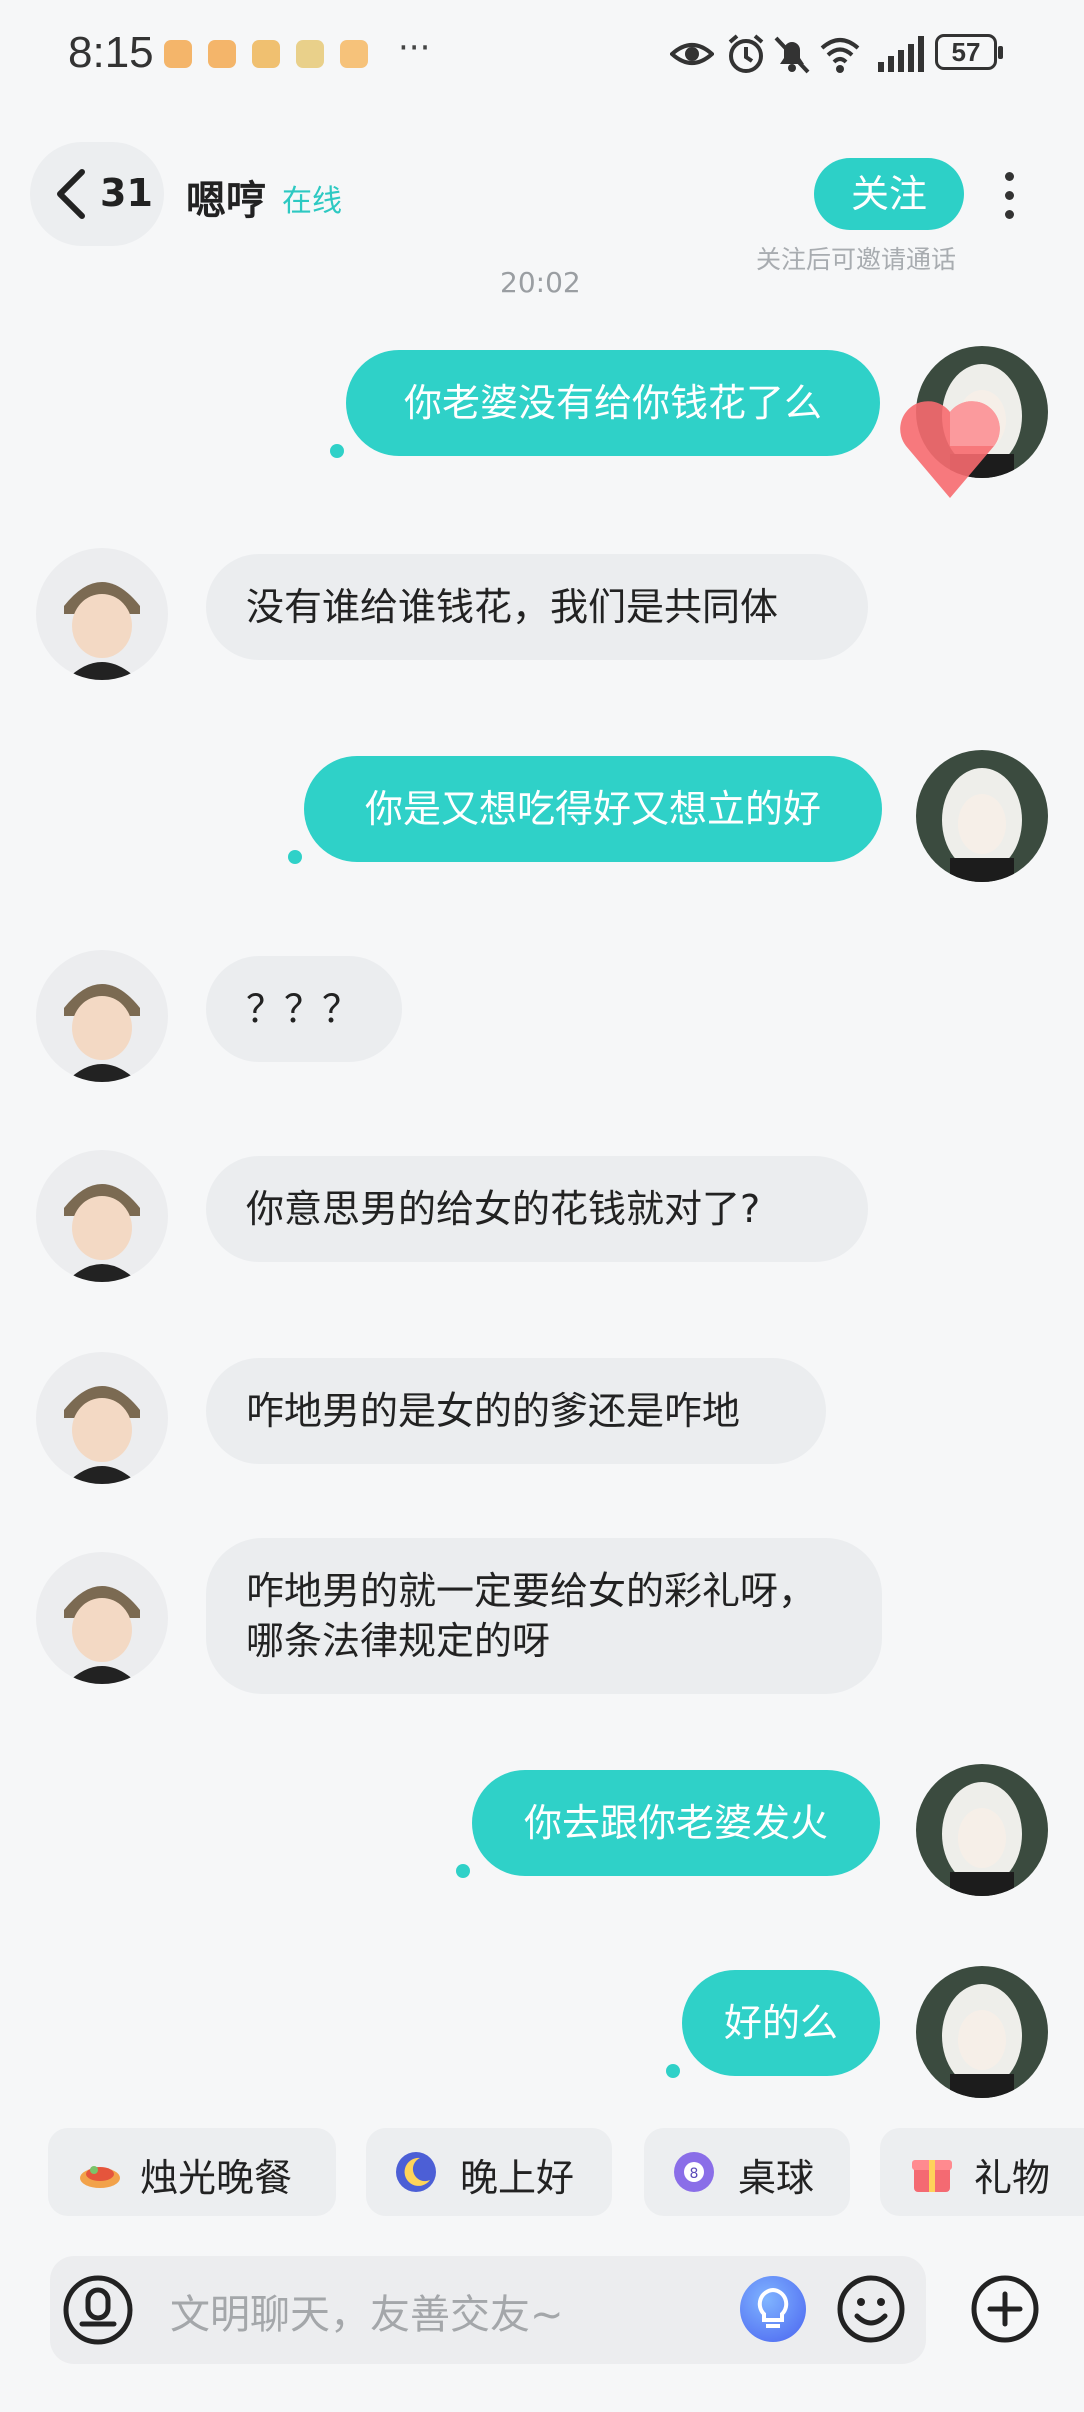 The height and width of the screenshot is (2412, 1084). What do you see at coordinates (889, 194) in the screenshot?
I see `follow-button: 关注` at bounding box center [889, 194].